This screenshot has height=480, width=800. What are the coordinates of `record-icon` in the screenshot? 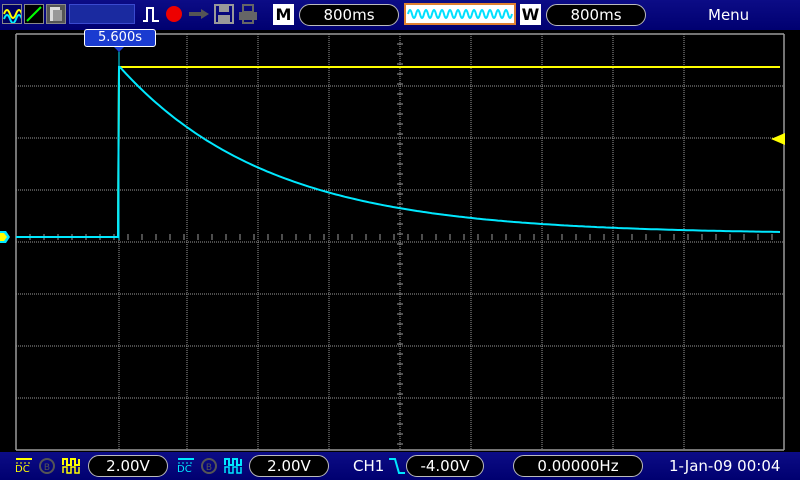 It's located at (174, 16).